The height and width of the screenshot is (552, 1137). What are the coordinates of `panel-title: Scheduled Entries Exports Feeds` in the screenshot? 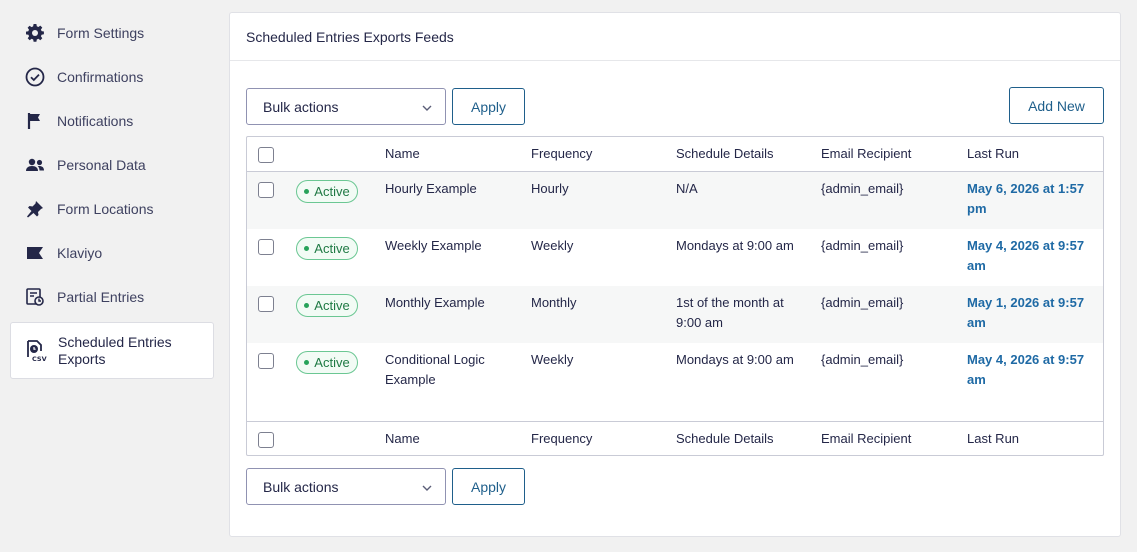 It's located at (675, 37).